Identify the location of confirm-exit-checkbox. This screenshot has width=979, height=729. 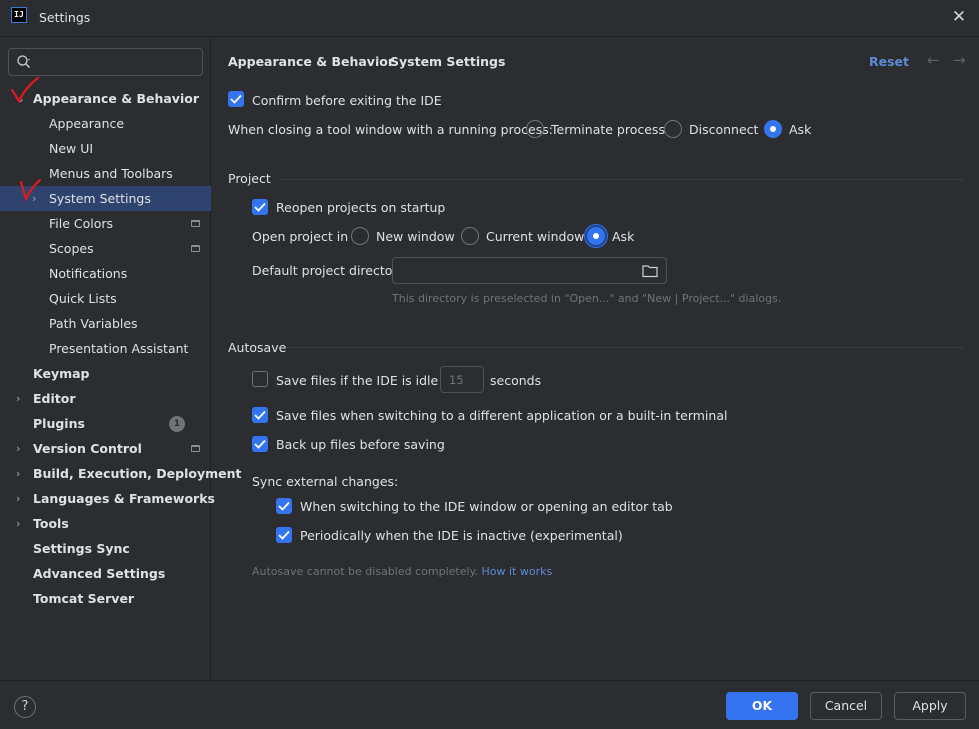
(236, 99).